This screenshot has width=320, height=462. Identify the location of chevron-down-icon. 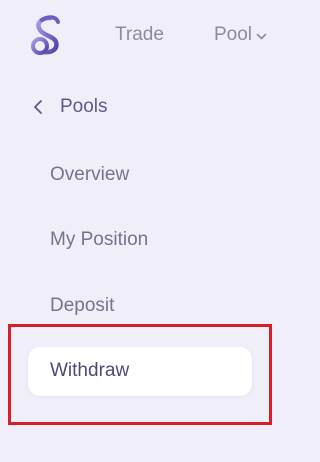
(261, 36).